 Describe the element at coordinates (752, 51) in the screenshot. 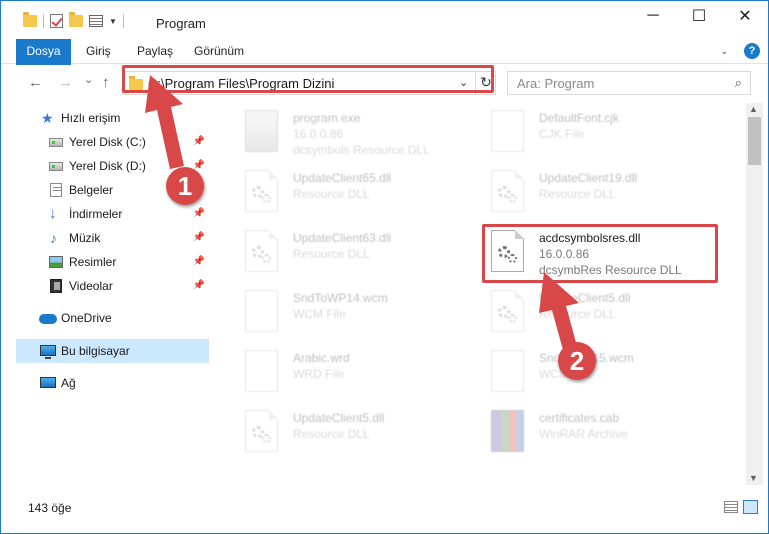

I see `help-icon: ?` at that location.